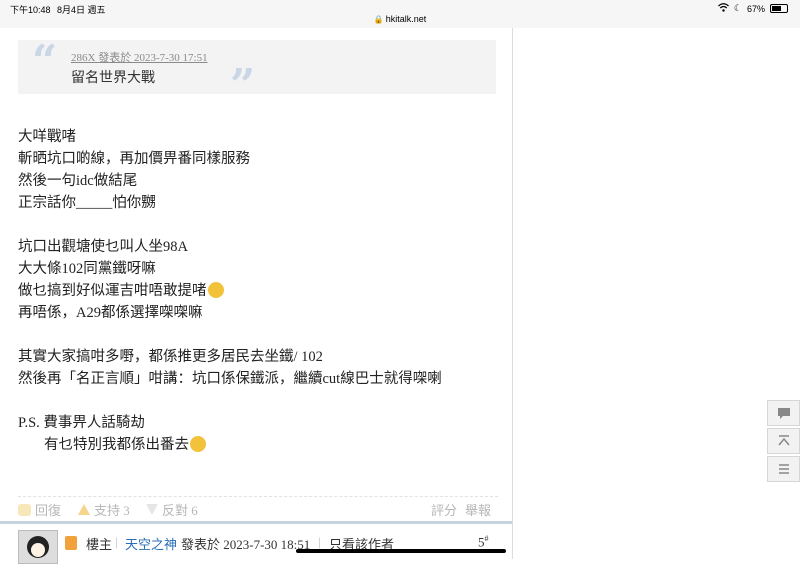 The height and width of the screenshot is (564, 800). Describe the element at coordinates (737, 8) in the screenshot. I see `moon-icon: ☾` at that location.